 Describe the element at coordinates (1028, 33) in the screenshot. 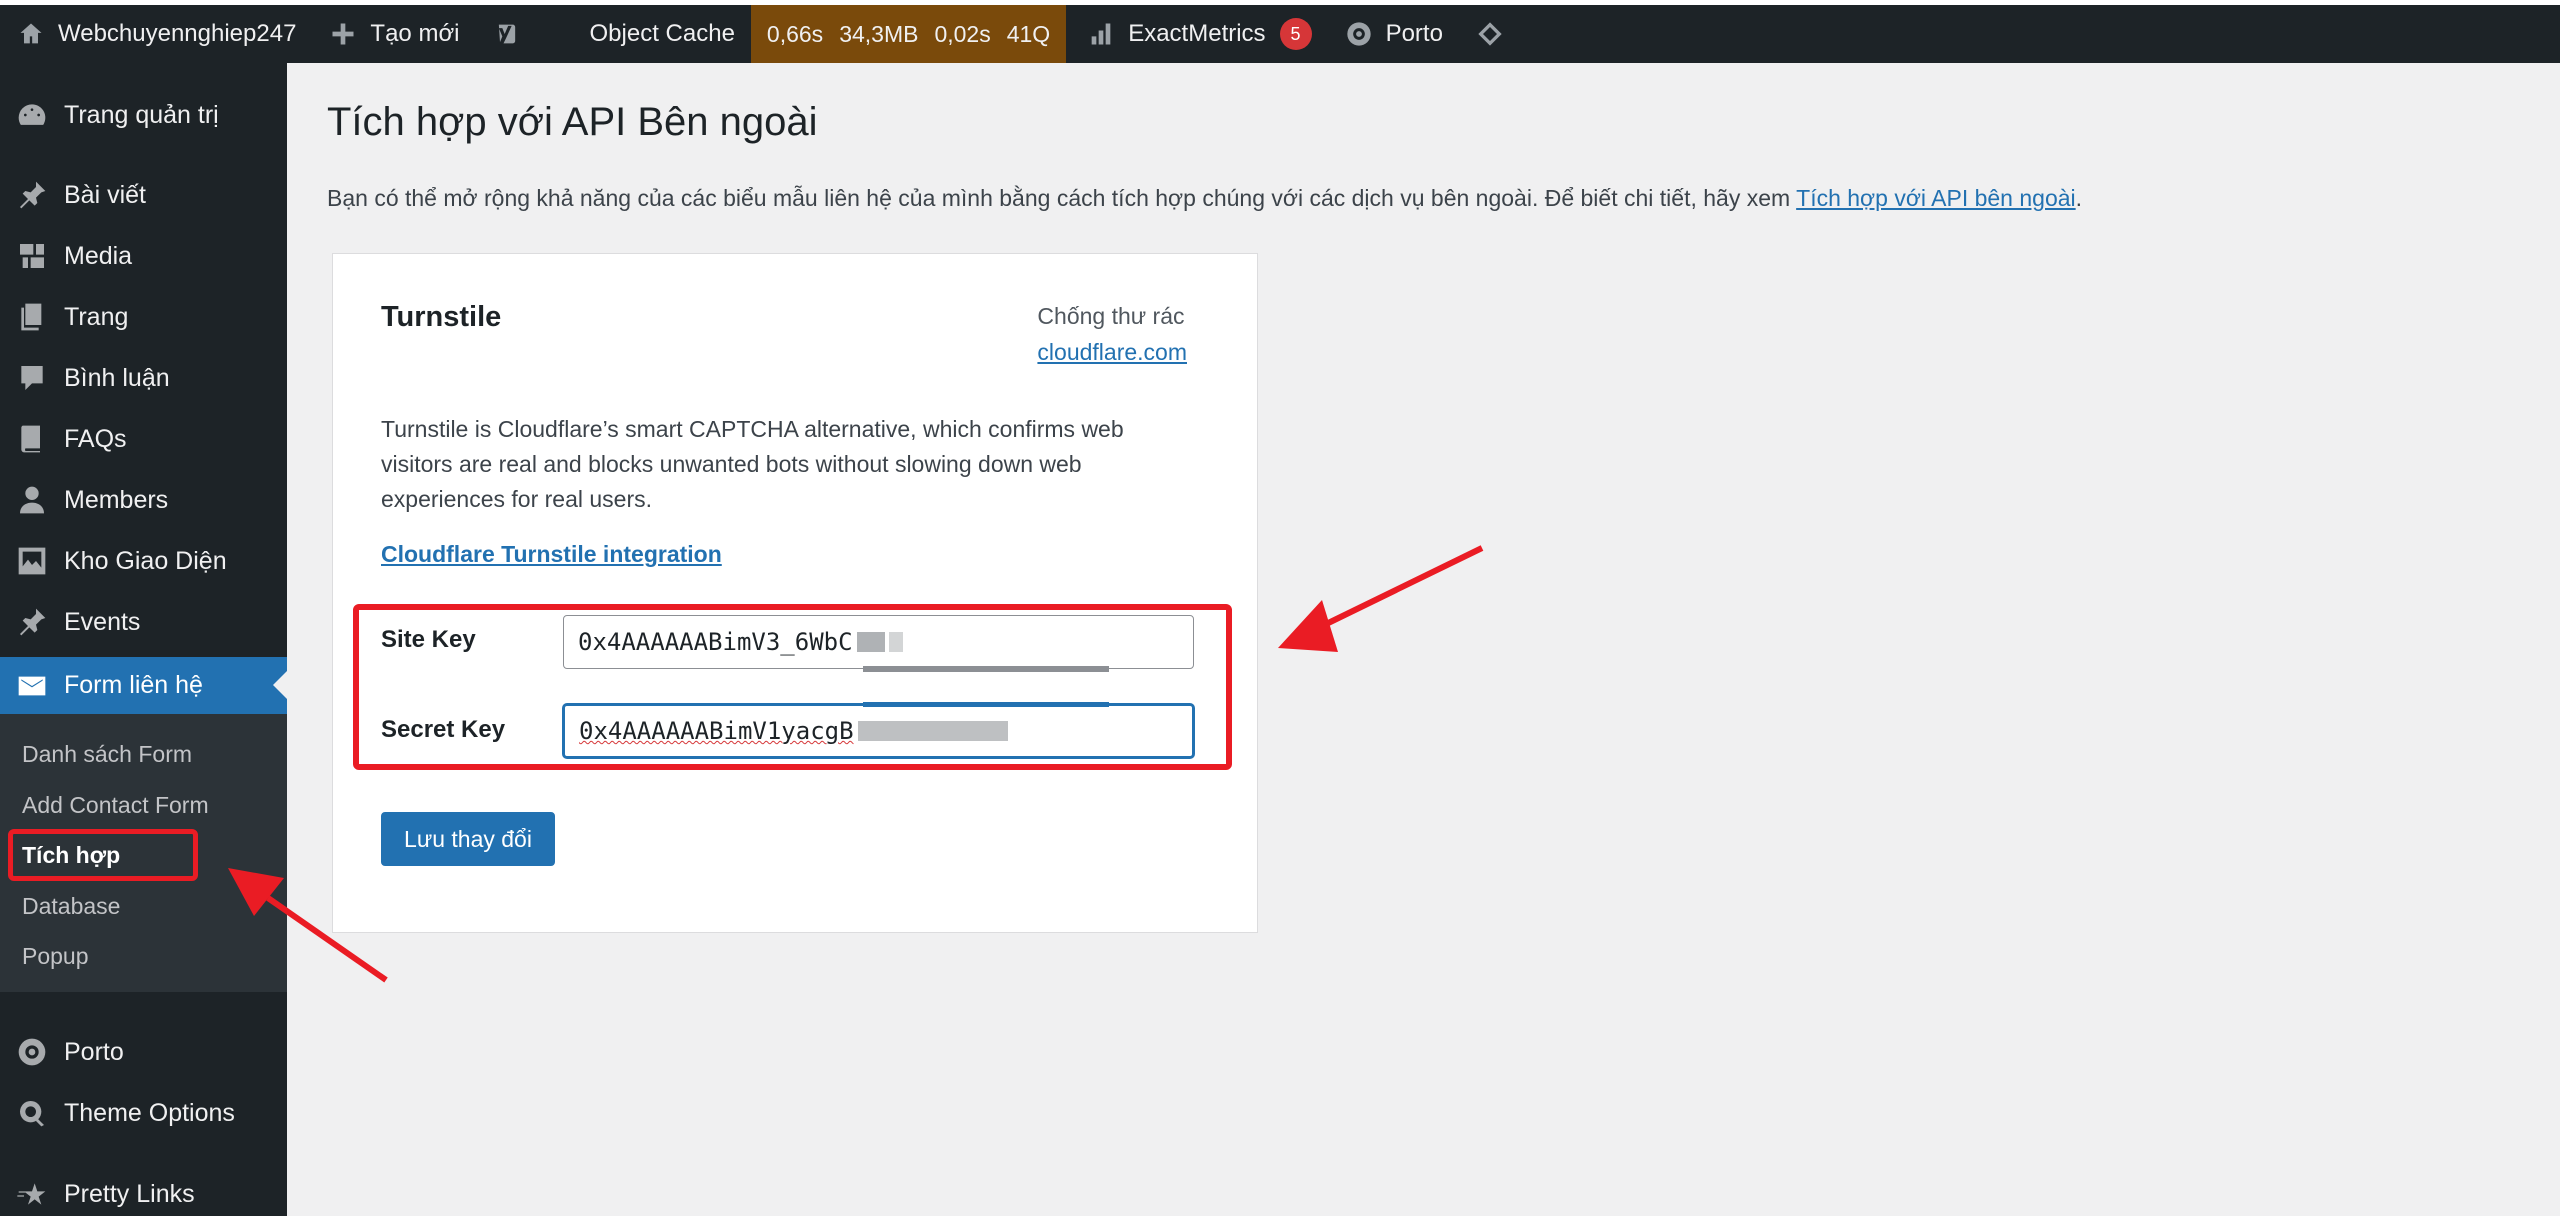

I see `perf-queries: 41Q` at that location.